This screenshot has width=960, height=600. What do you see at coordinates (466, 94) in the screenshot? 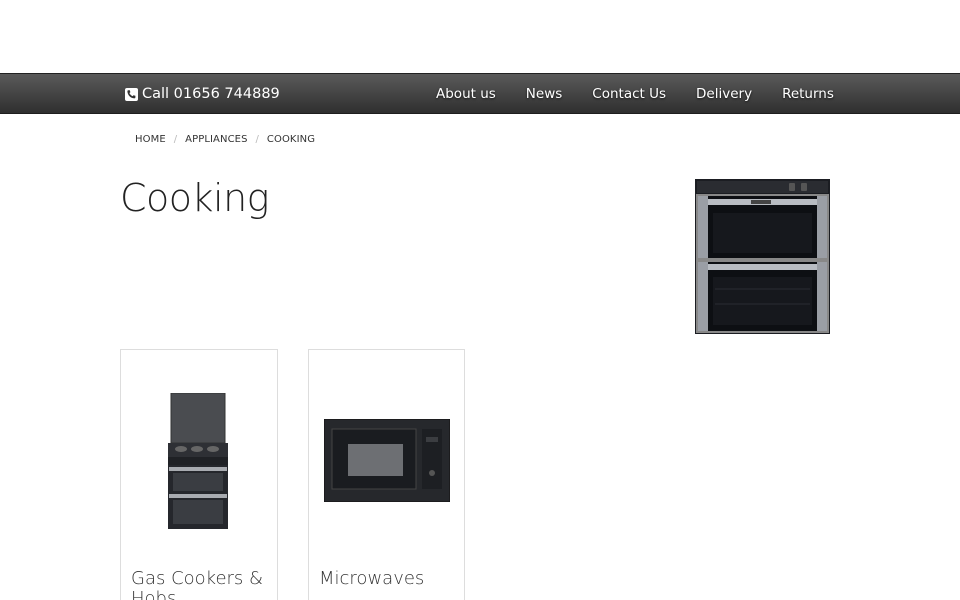
I see `menu-item-about-us: About us` at bounding box center [466, 94].